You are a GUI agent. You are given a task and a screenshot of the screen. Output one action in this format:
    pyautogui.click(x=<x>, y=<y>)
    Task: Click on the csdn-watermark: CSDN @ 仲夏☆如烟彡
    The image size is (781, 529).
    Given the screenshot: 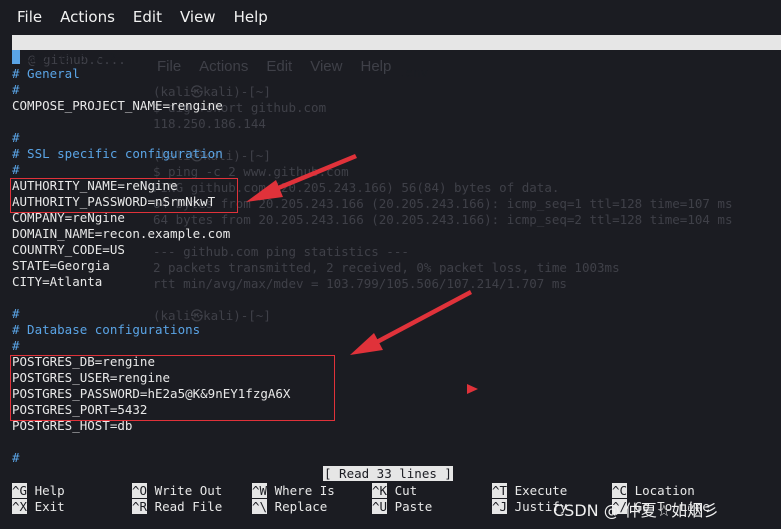 What is the action you would take?
    pyautogui.click(x=636, y=510)
    